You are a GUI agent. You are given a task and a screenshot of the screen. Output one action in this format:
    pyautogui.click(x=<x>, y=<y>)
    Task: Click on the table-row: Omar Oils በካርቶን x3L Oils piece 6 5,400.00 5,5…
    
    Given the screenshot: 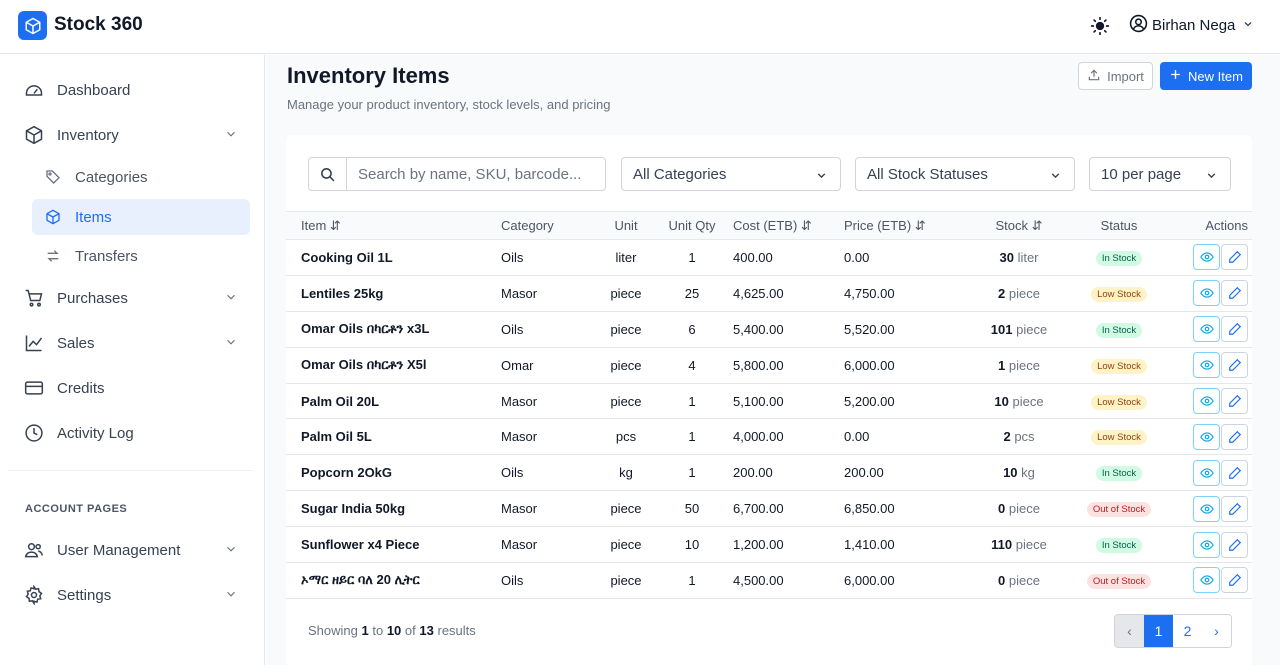 What is the action you would take?
    pyautogui.click(x=769, y=329)
    